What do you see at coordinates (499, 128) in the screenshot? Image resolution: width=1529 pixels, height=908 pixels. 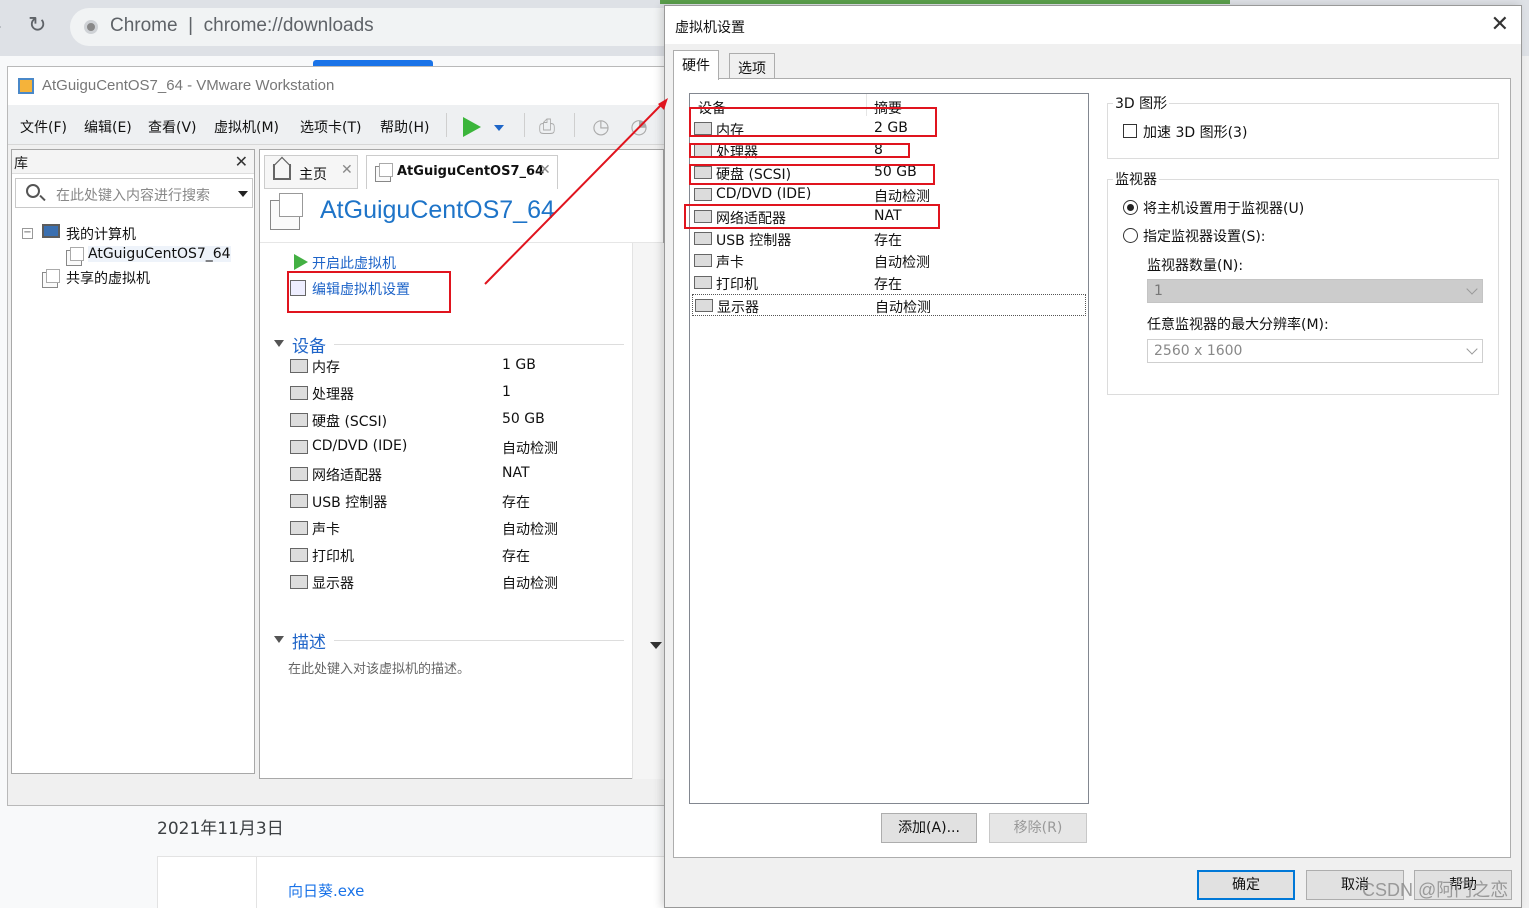 I see `play-dropdown-icon` at bounding box center [499, 128].